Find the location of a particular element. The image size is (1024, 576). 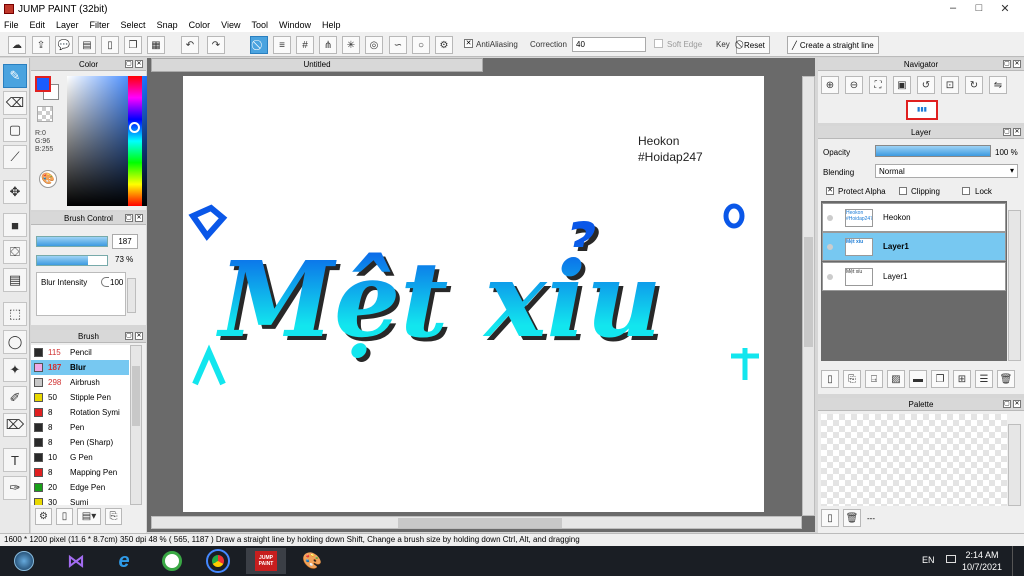

zoom-in-icon: ⊕ is located at coordinates (830, 85).